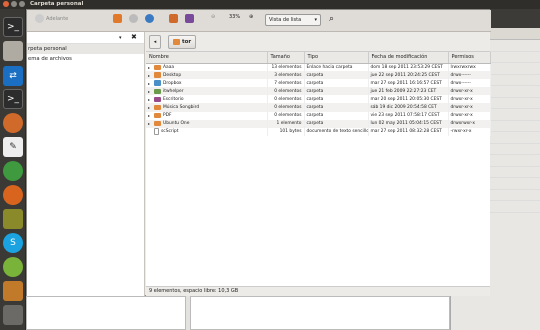 This screenshot has height=330, width=540. I want to click on stop-button, so click(133, 18).